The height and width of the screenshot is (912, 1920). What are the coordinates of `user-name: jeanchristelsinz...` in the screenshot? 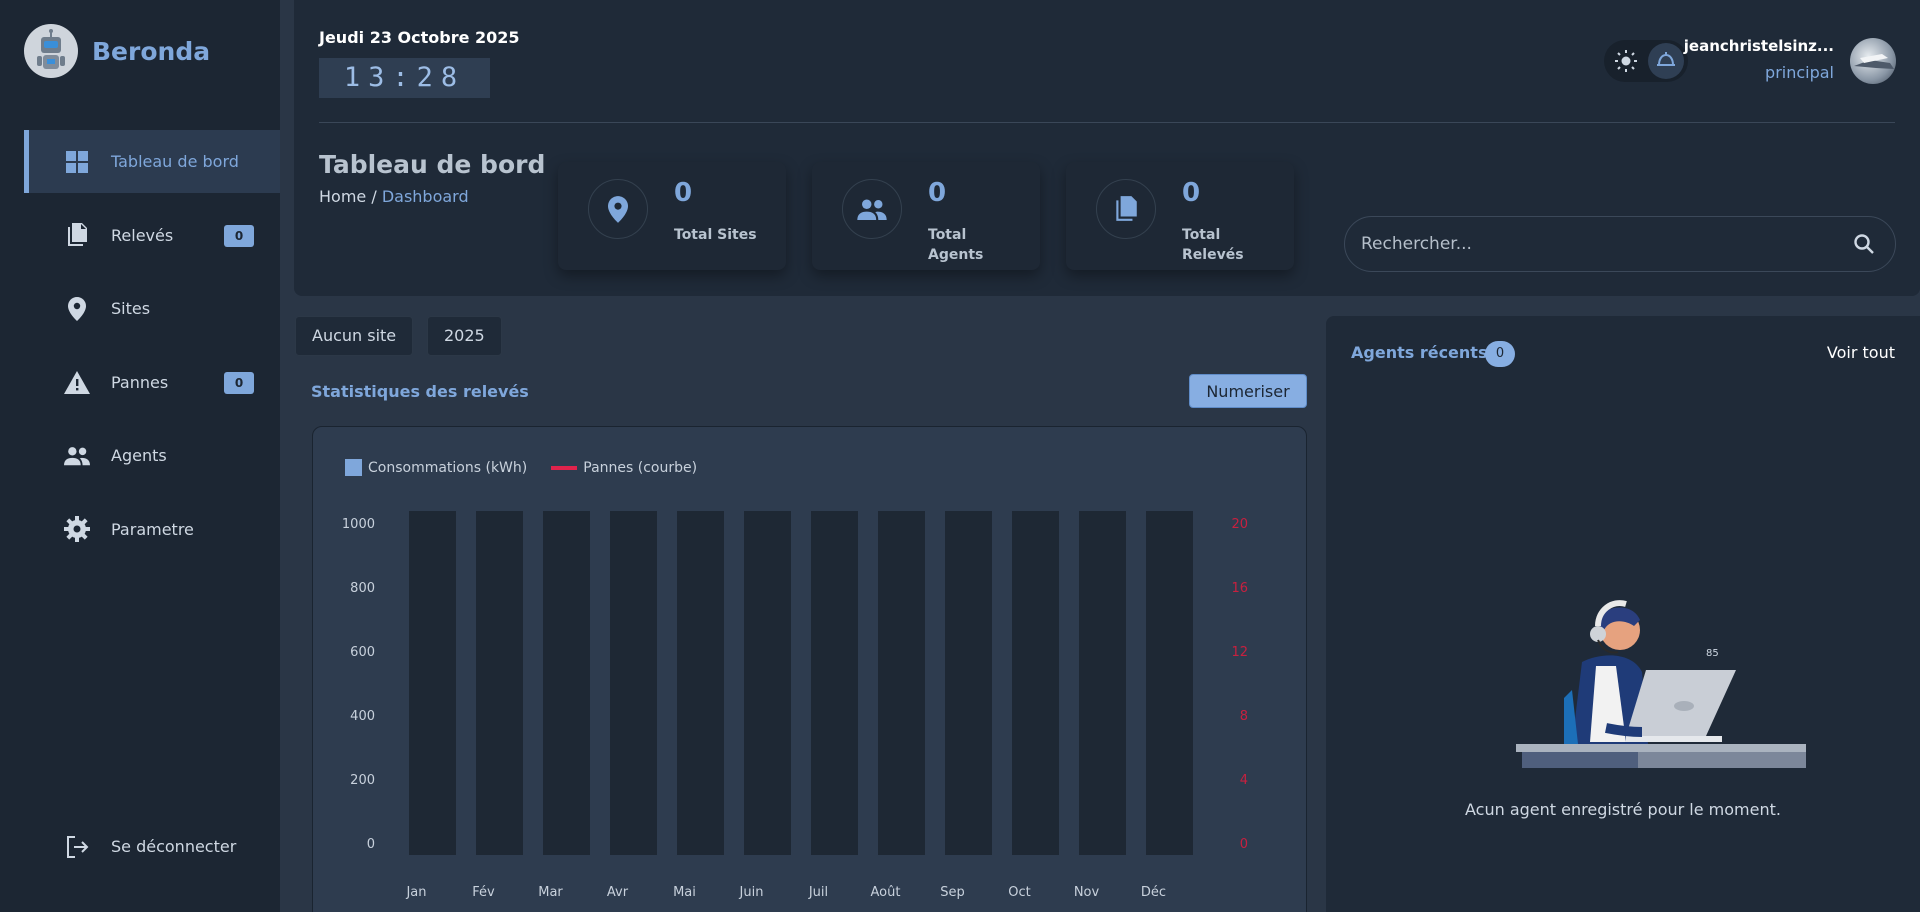 It's located at (1758, 46).